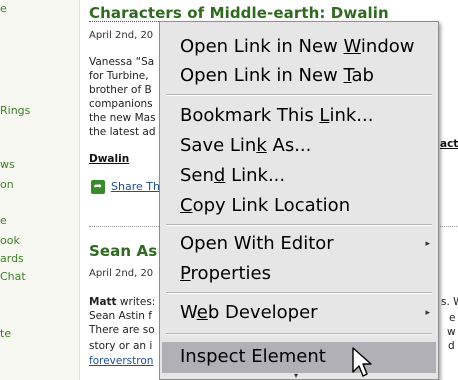  I want to click on article-link-fragment: act, so click(449, 144).